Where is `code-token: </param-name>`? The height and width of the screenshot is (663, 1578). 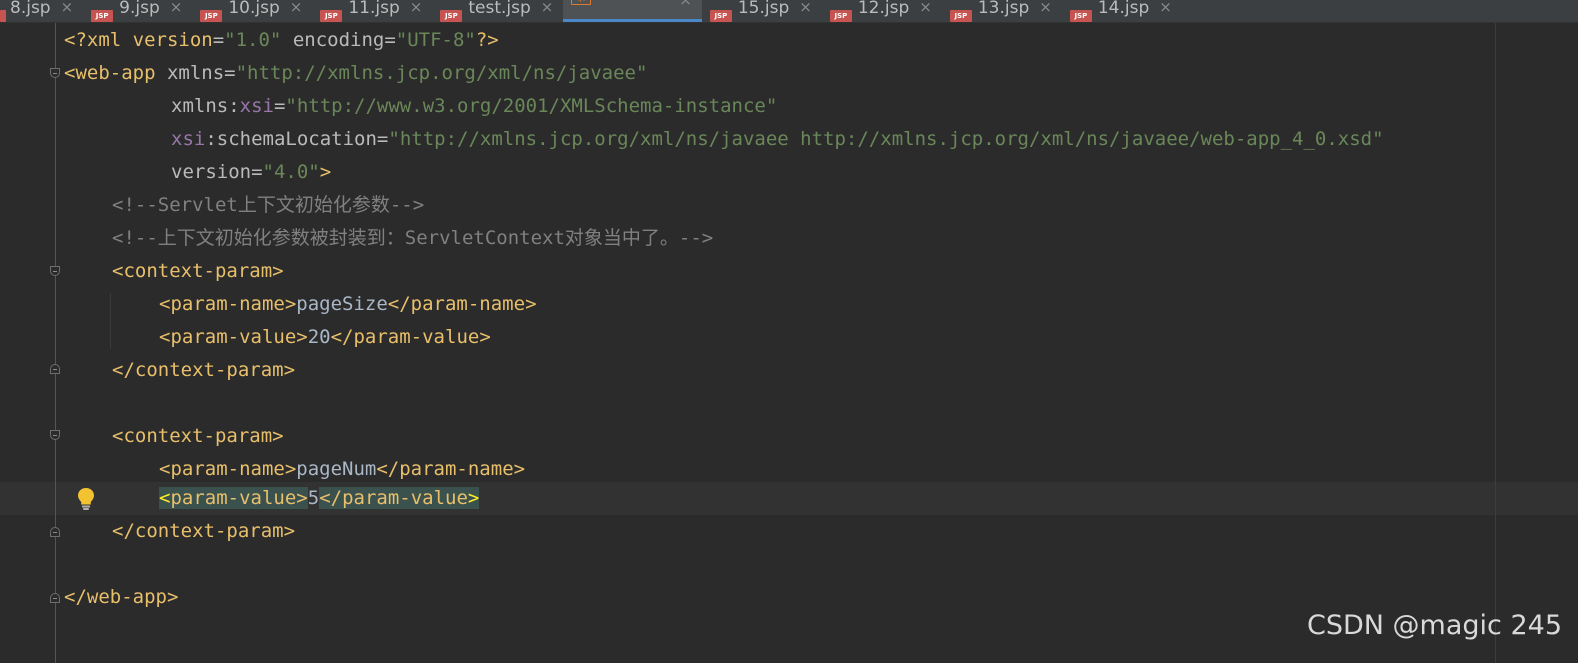
code-token: </param-name> is located at coordinates (462, 304).